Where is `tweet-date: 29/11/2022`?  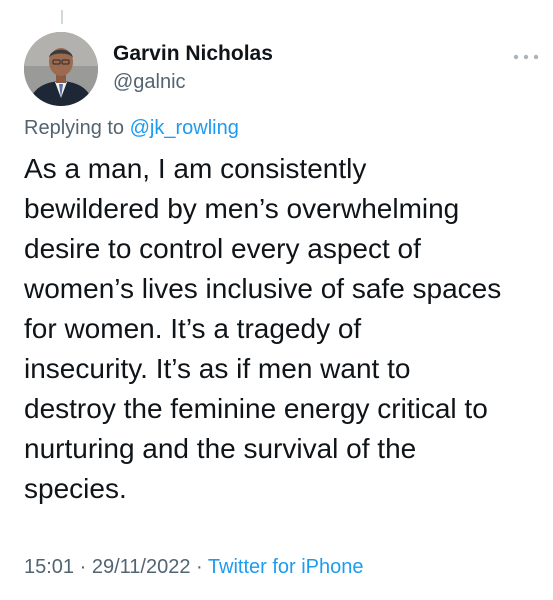
tweet-date: 29/11/2022 is located at coordinates (141, 567).